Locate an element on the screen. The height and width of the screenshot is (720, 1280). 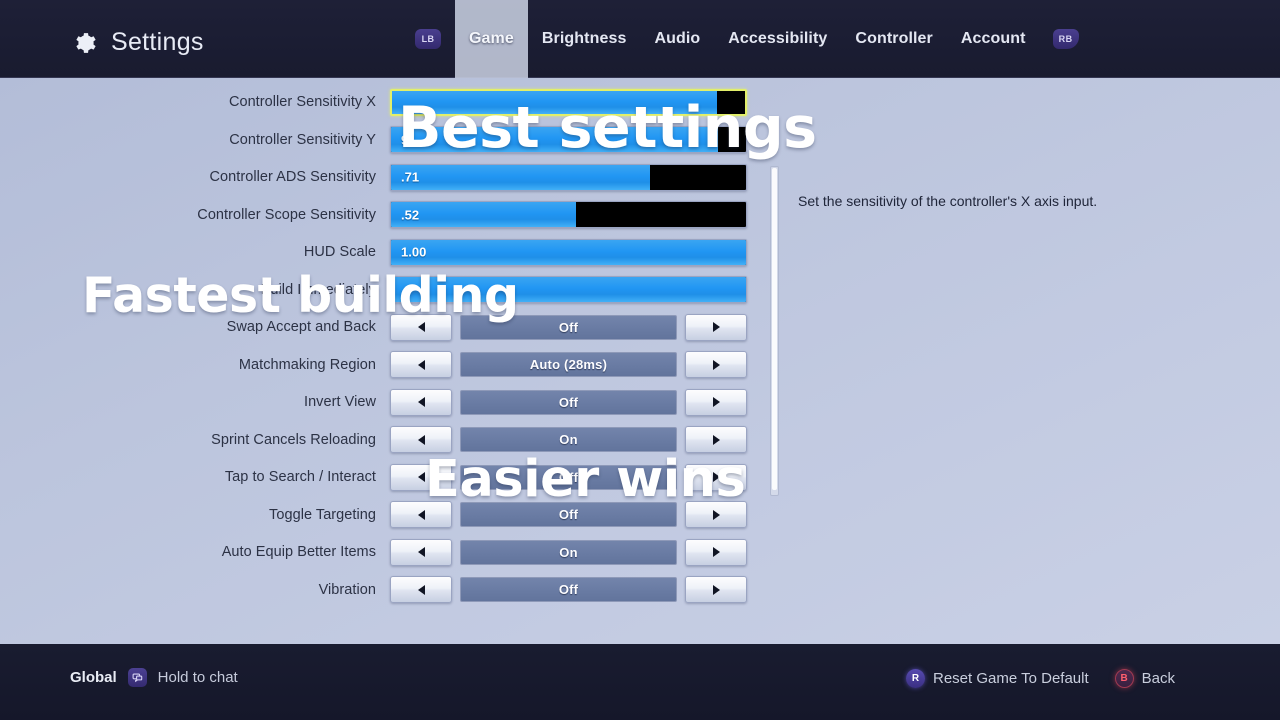
right-bumper-icon: RB is located at coordinates (1065, 39).